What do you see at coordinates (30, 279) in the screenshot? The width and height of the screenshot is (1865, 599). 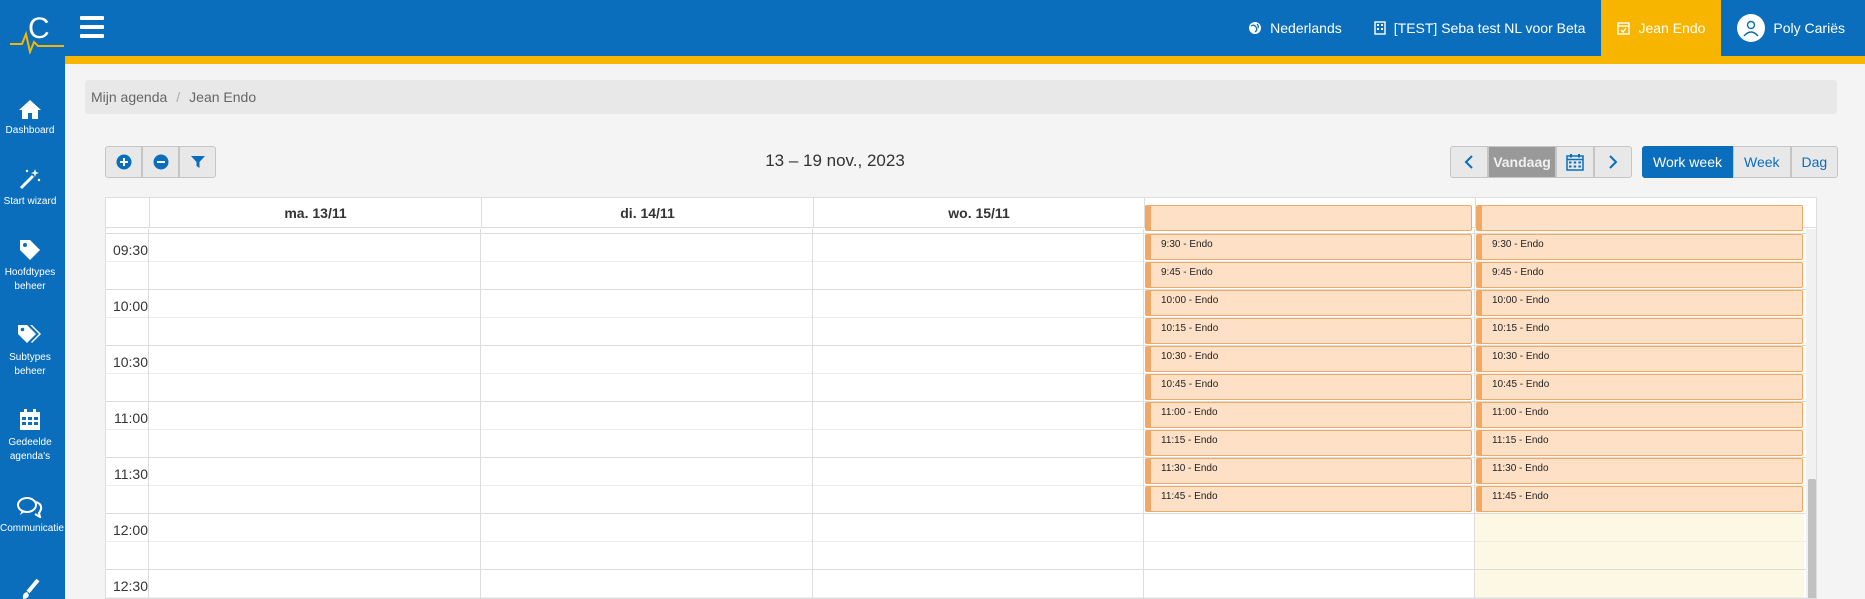 I see `sidebar-item-label: Hoofdtypes beheer` at bounding box center [30, 279].